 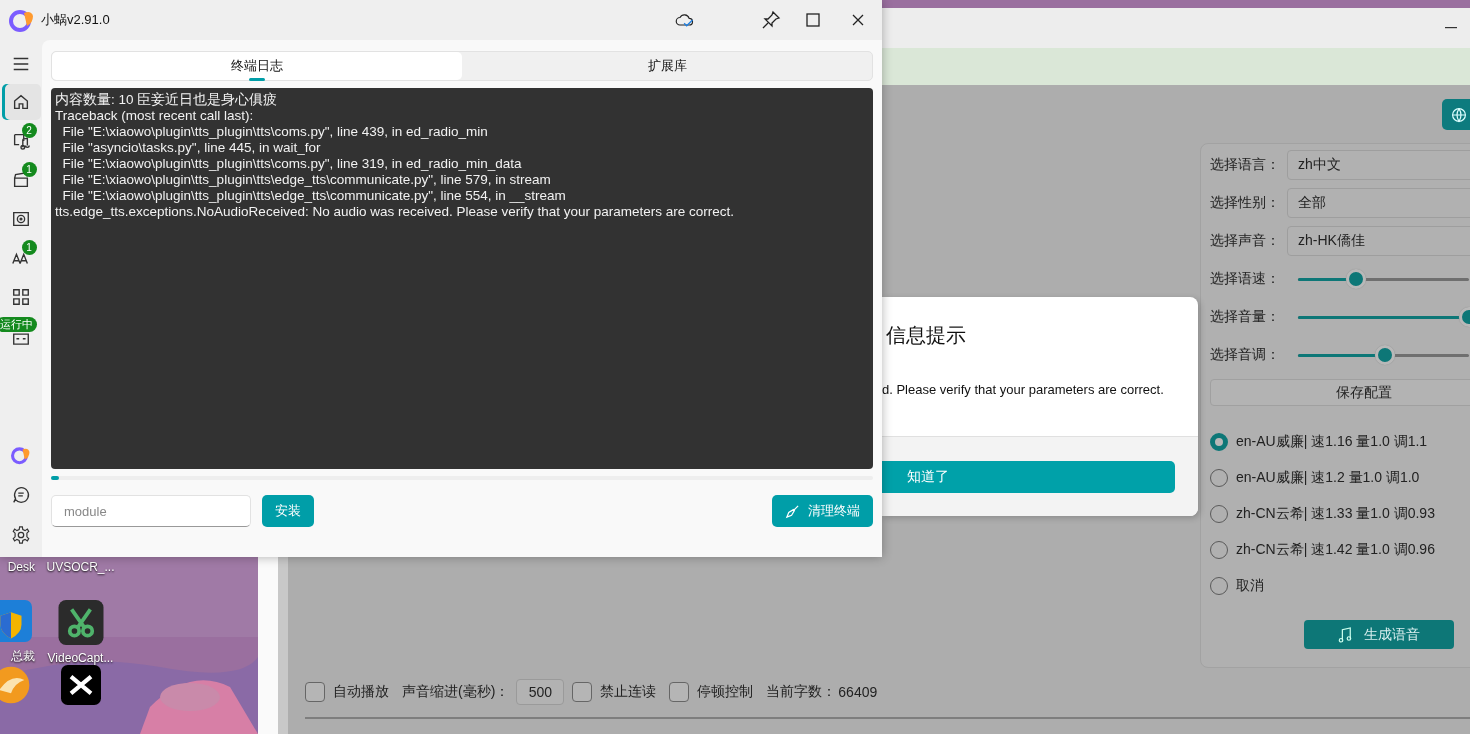 I want to click on log-line: File "E:\xiaowo\plugin\tts_plugin\tts\edge_tts\communicate.py", line 554, in __stream, so click(x=314, y=196).